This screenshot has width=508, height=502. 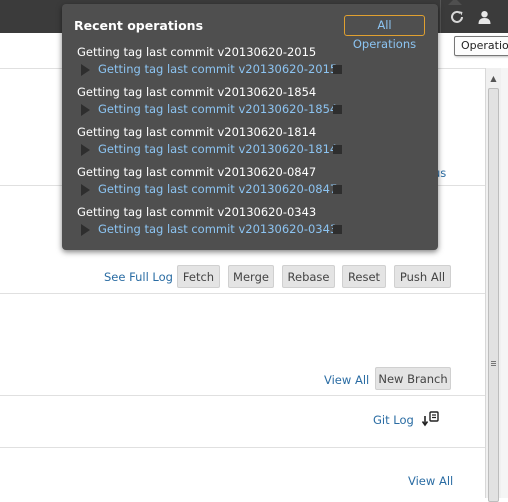 What do you see at coordinates (198, 276) in the screenshot?
I see `fetch-button: Fetch` at bounding box center [198, 276].